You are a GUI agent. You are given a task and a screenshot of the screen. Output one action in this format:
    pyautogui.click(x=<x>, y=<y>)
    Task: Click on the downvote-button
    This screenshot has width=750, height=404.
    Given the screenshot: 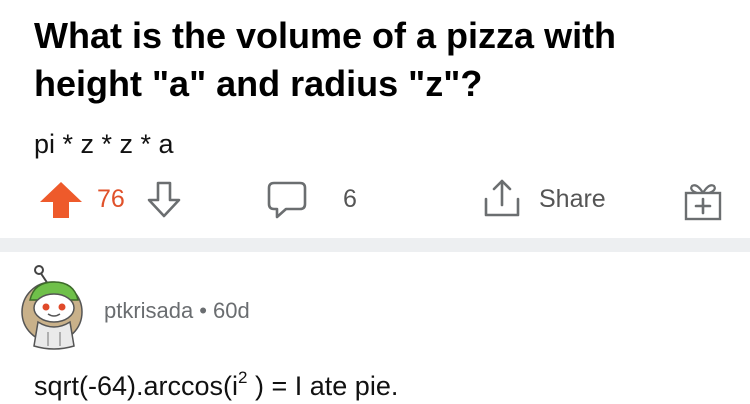 What is the action you would take?
    pyautogui.click(x=164, y=200)
    